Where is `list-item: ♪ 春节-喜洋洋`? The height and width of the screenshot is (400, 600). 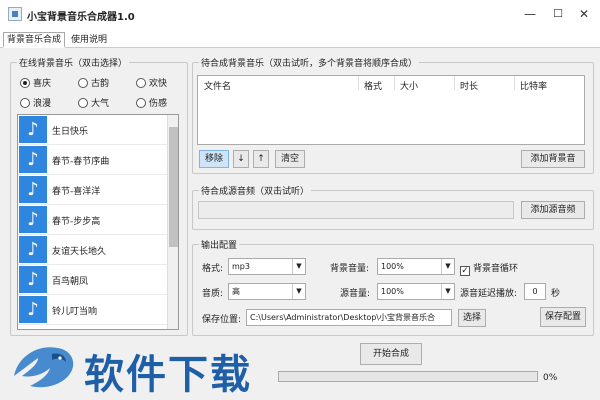 list-item: ♪ 春节-喜洋洋 is located at coordinates (98, 190).